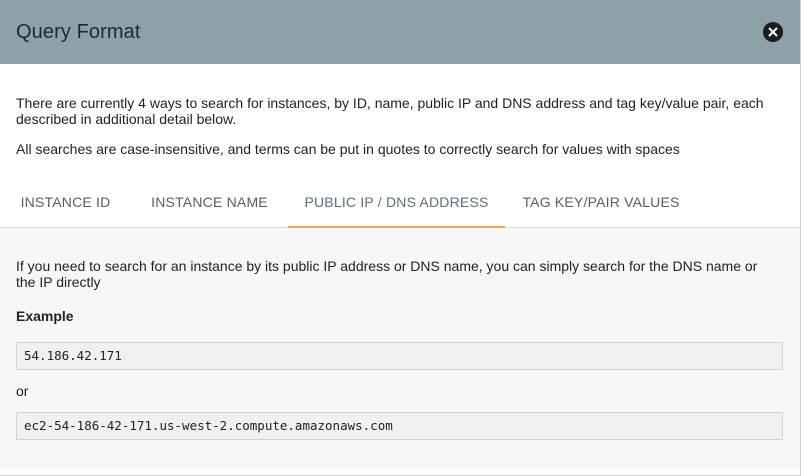 The width and height of the screenshot is (801, 476). I want to click on close-icon, so click(773, 32).